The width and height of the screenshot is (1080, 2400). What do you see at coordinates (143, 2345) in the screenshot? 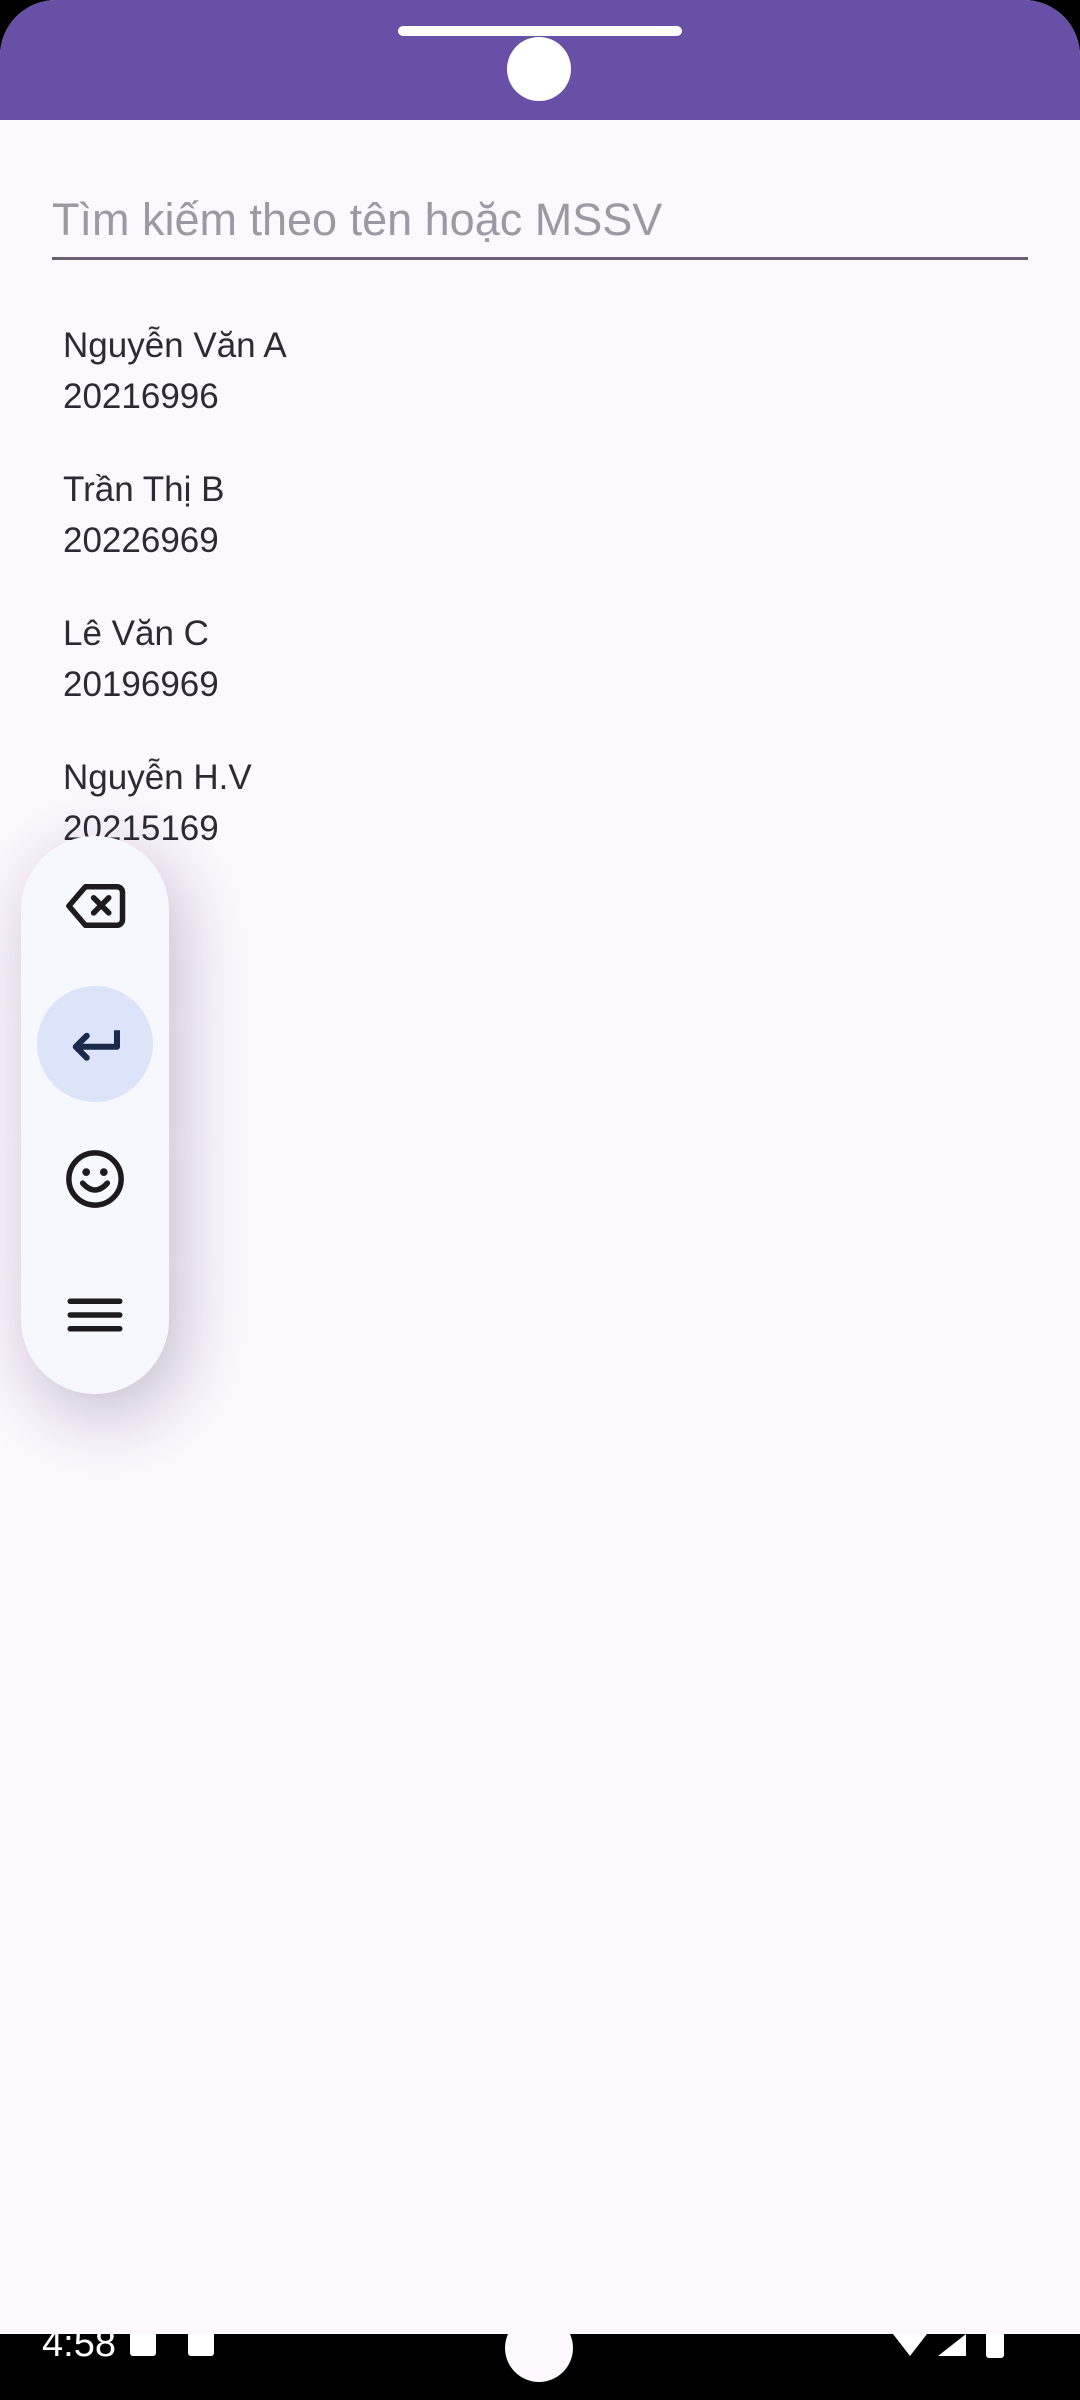
I see `notification-icon` at bounding box center [143, 2345].